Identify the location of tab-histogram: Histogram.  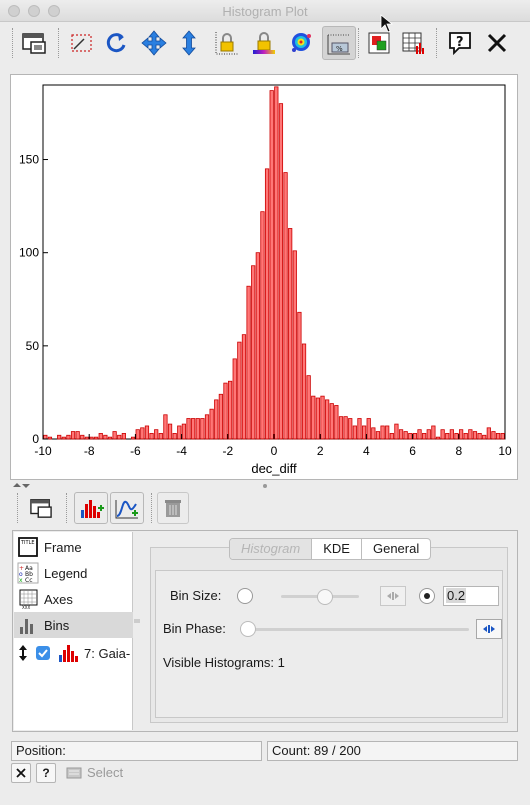
(271, 549).